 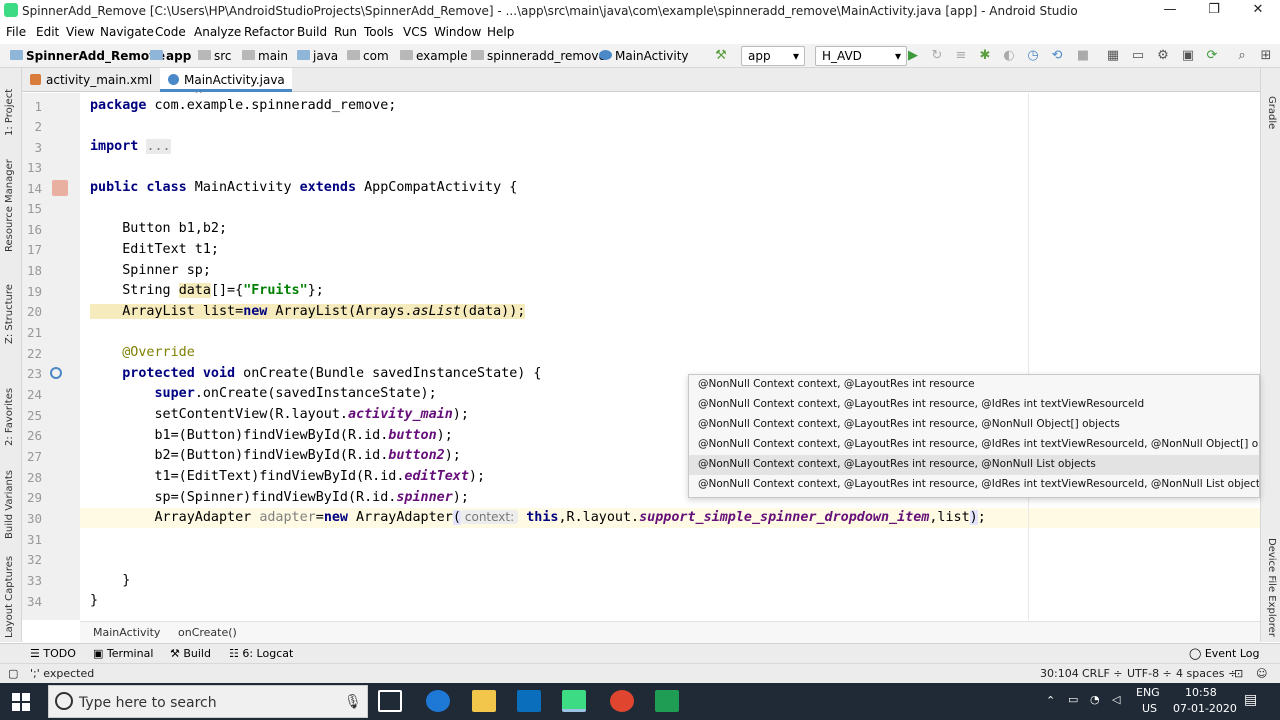 I want to click on indent-setting: 4 spaces ÷, so click(x=1206, y=673).